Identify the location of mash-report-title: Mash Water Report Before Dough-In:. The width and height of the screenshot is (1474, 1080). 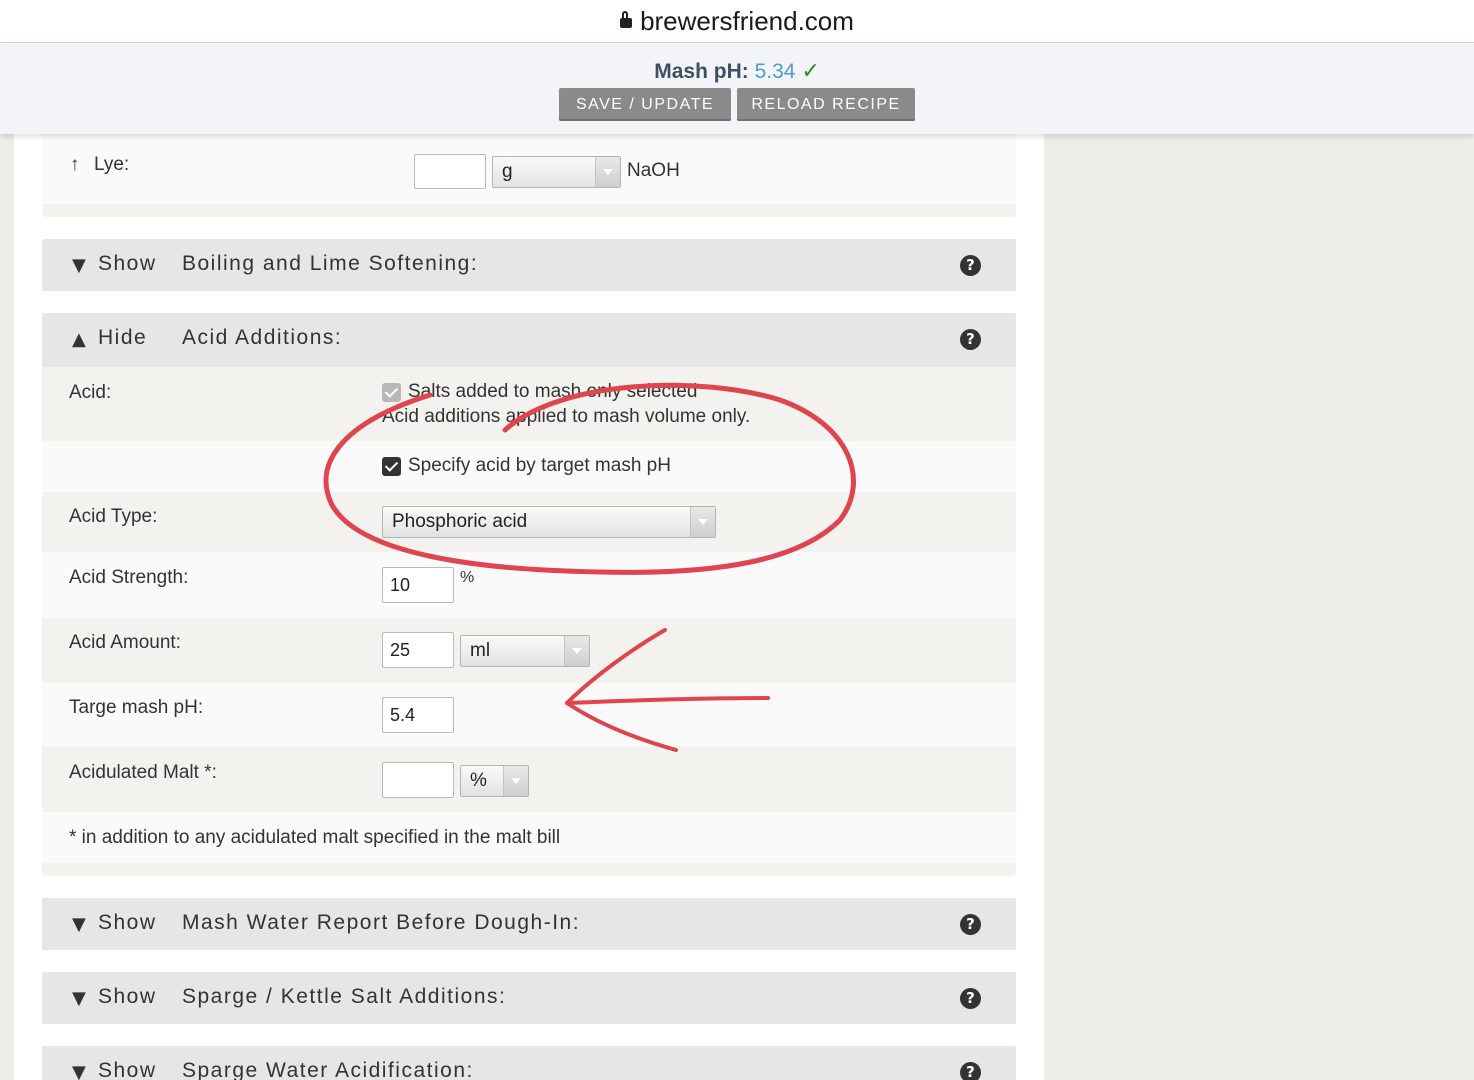
(381, 922).